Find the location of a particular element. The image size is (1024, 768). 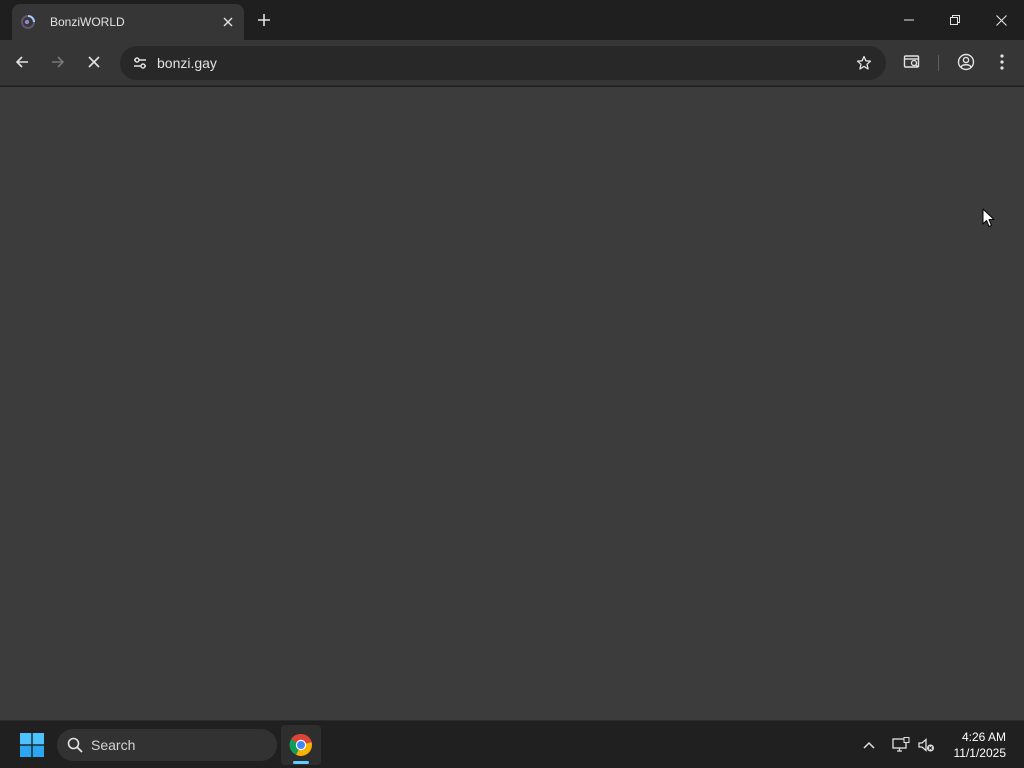

profile-button is located at coordinates (966, 62).